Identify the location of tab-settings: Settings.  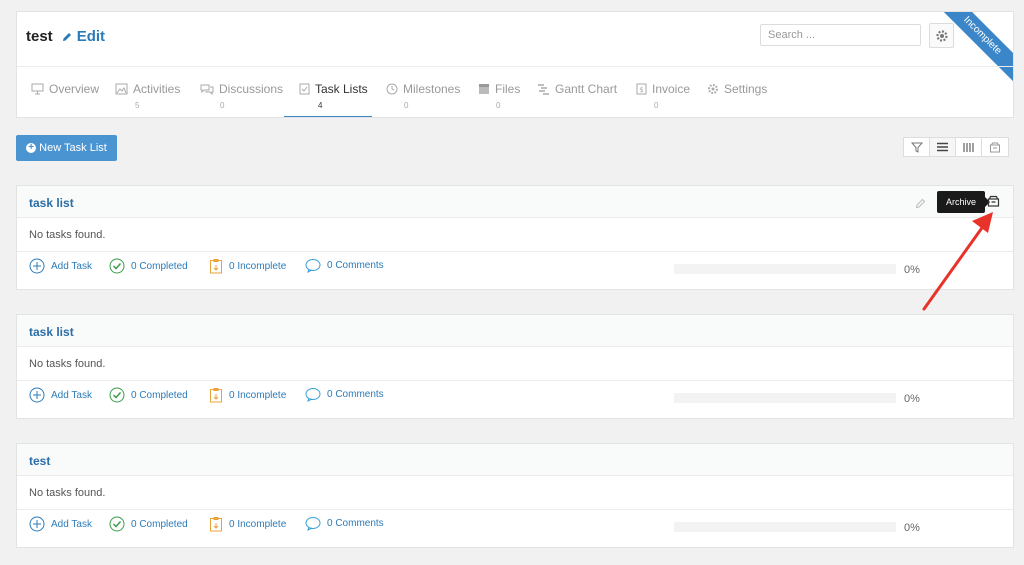
(737, 99).